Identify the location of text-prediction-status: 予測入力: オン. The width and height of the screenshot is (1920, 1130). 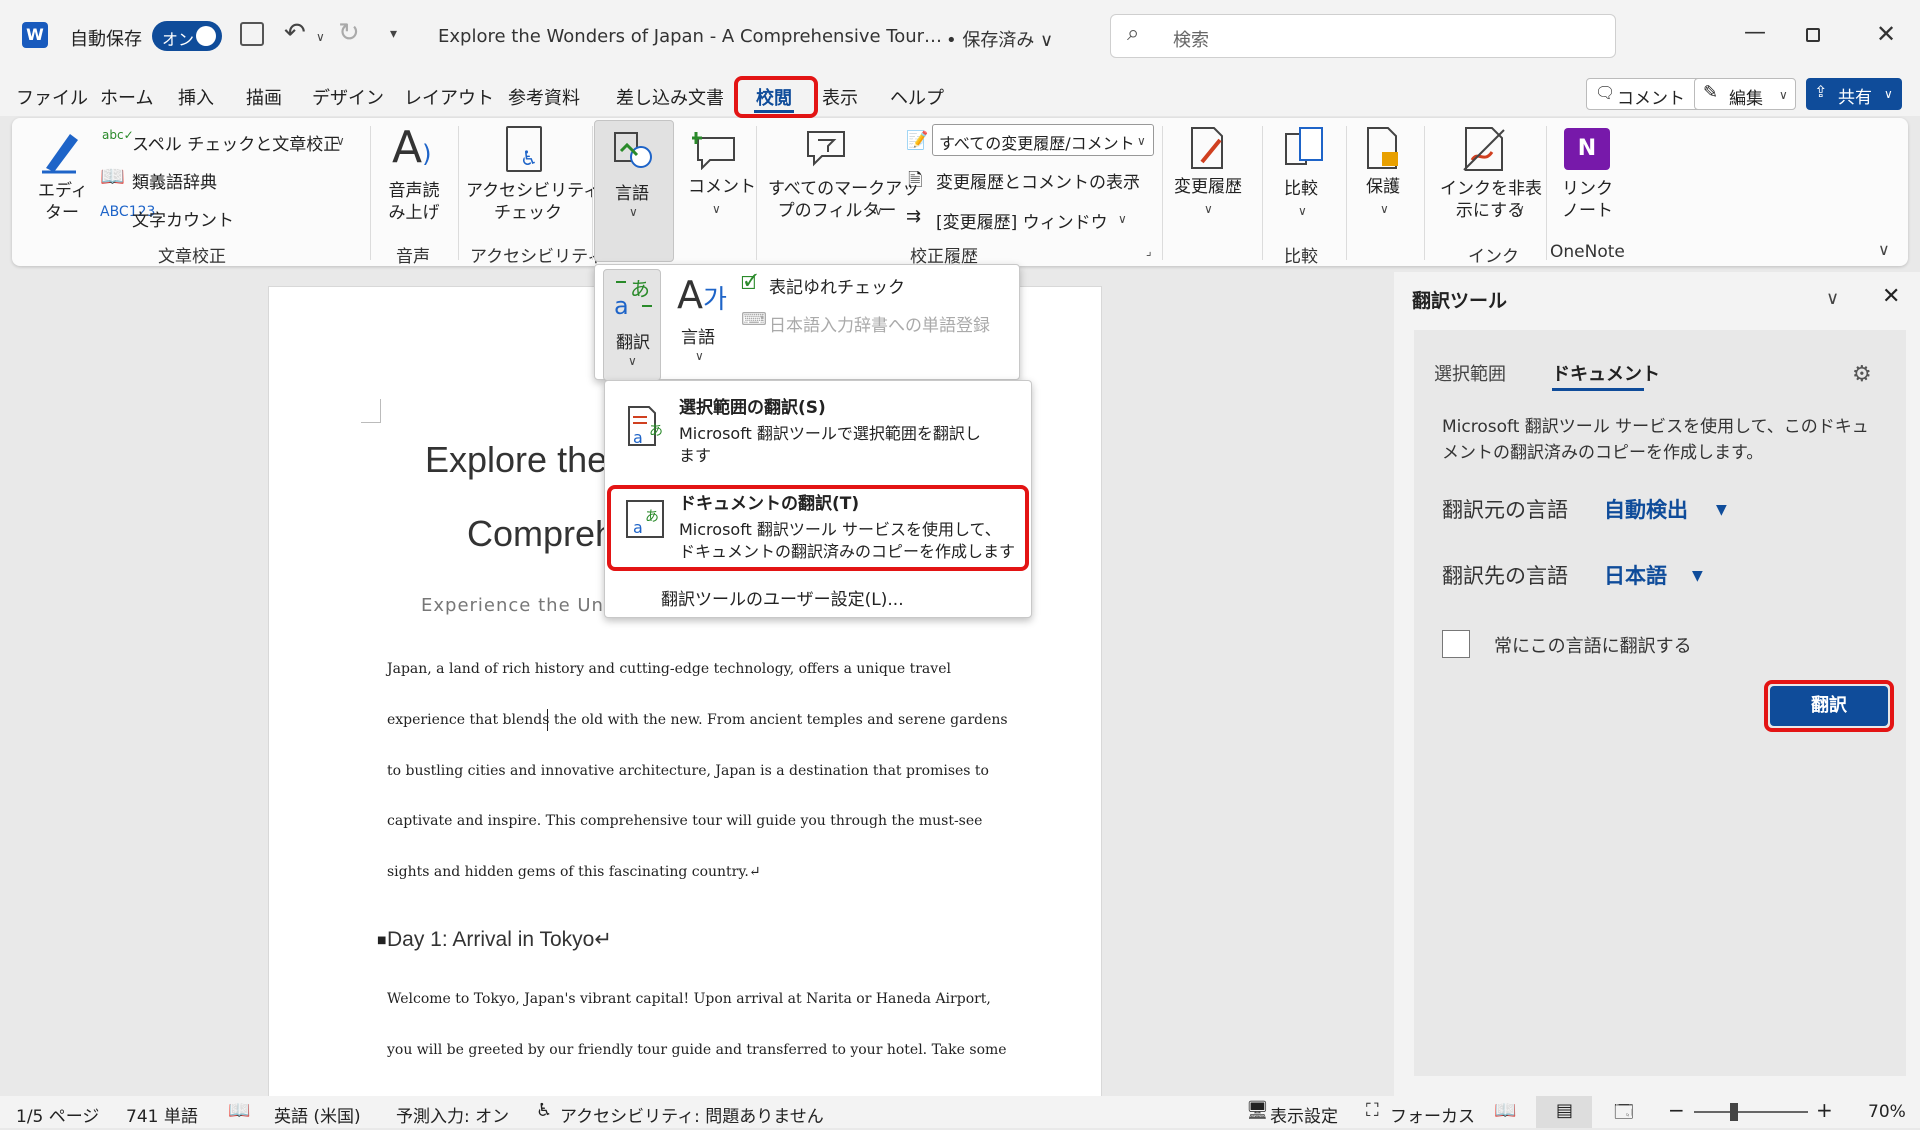
(452, 1114).